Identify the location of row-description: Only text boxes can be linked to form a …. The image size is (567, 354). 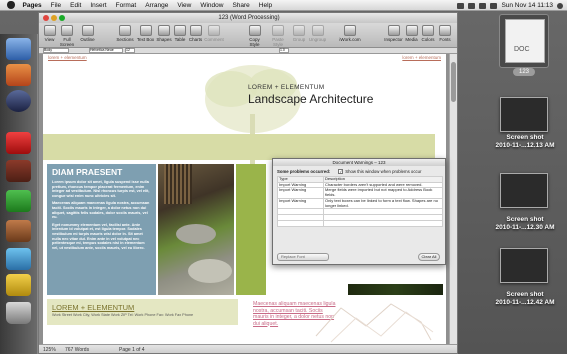
(383, 203).